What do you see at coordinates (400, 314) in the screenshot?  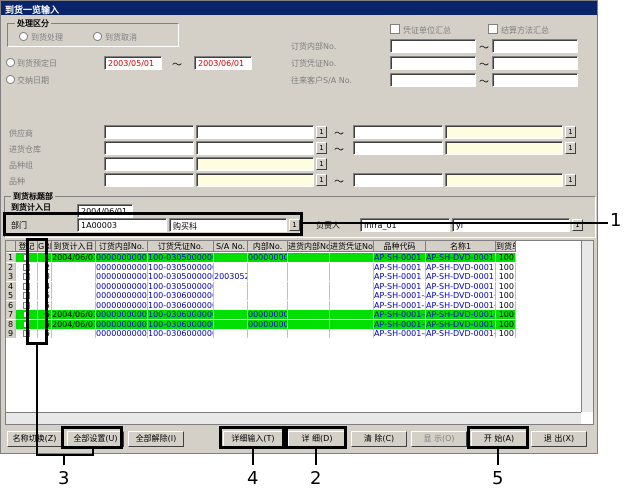 I see `table-cell-code: AP-SH-0001-c` at bounding box center [400, 314].